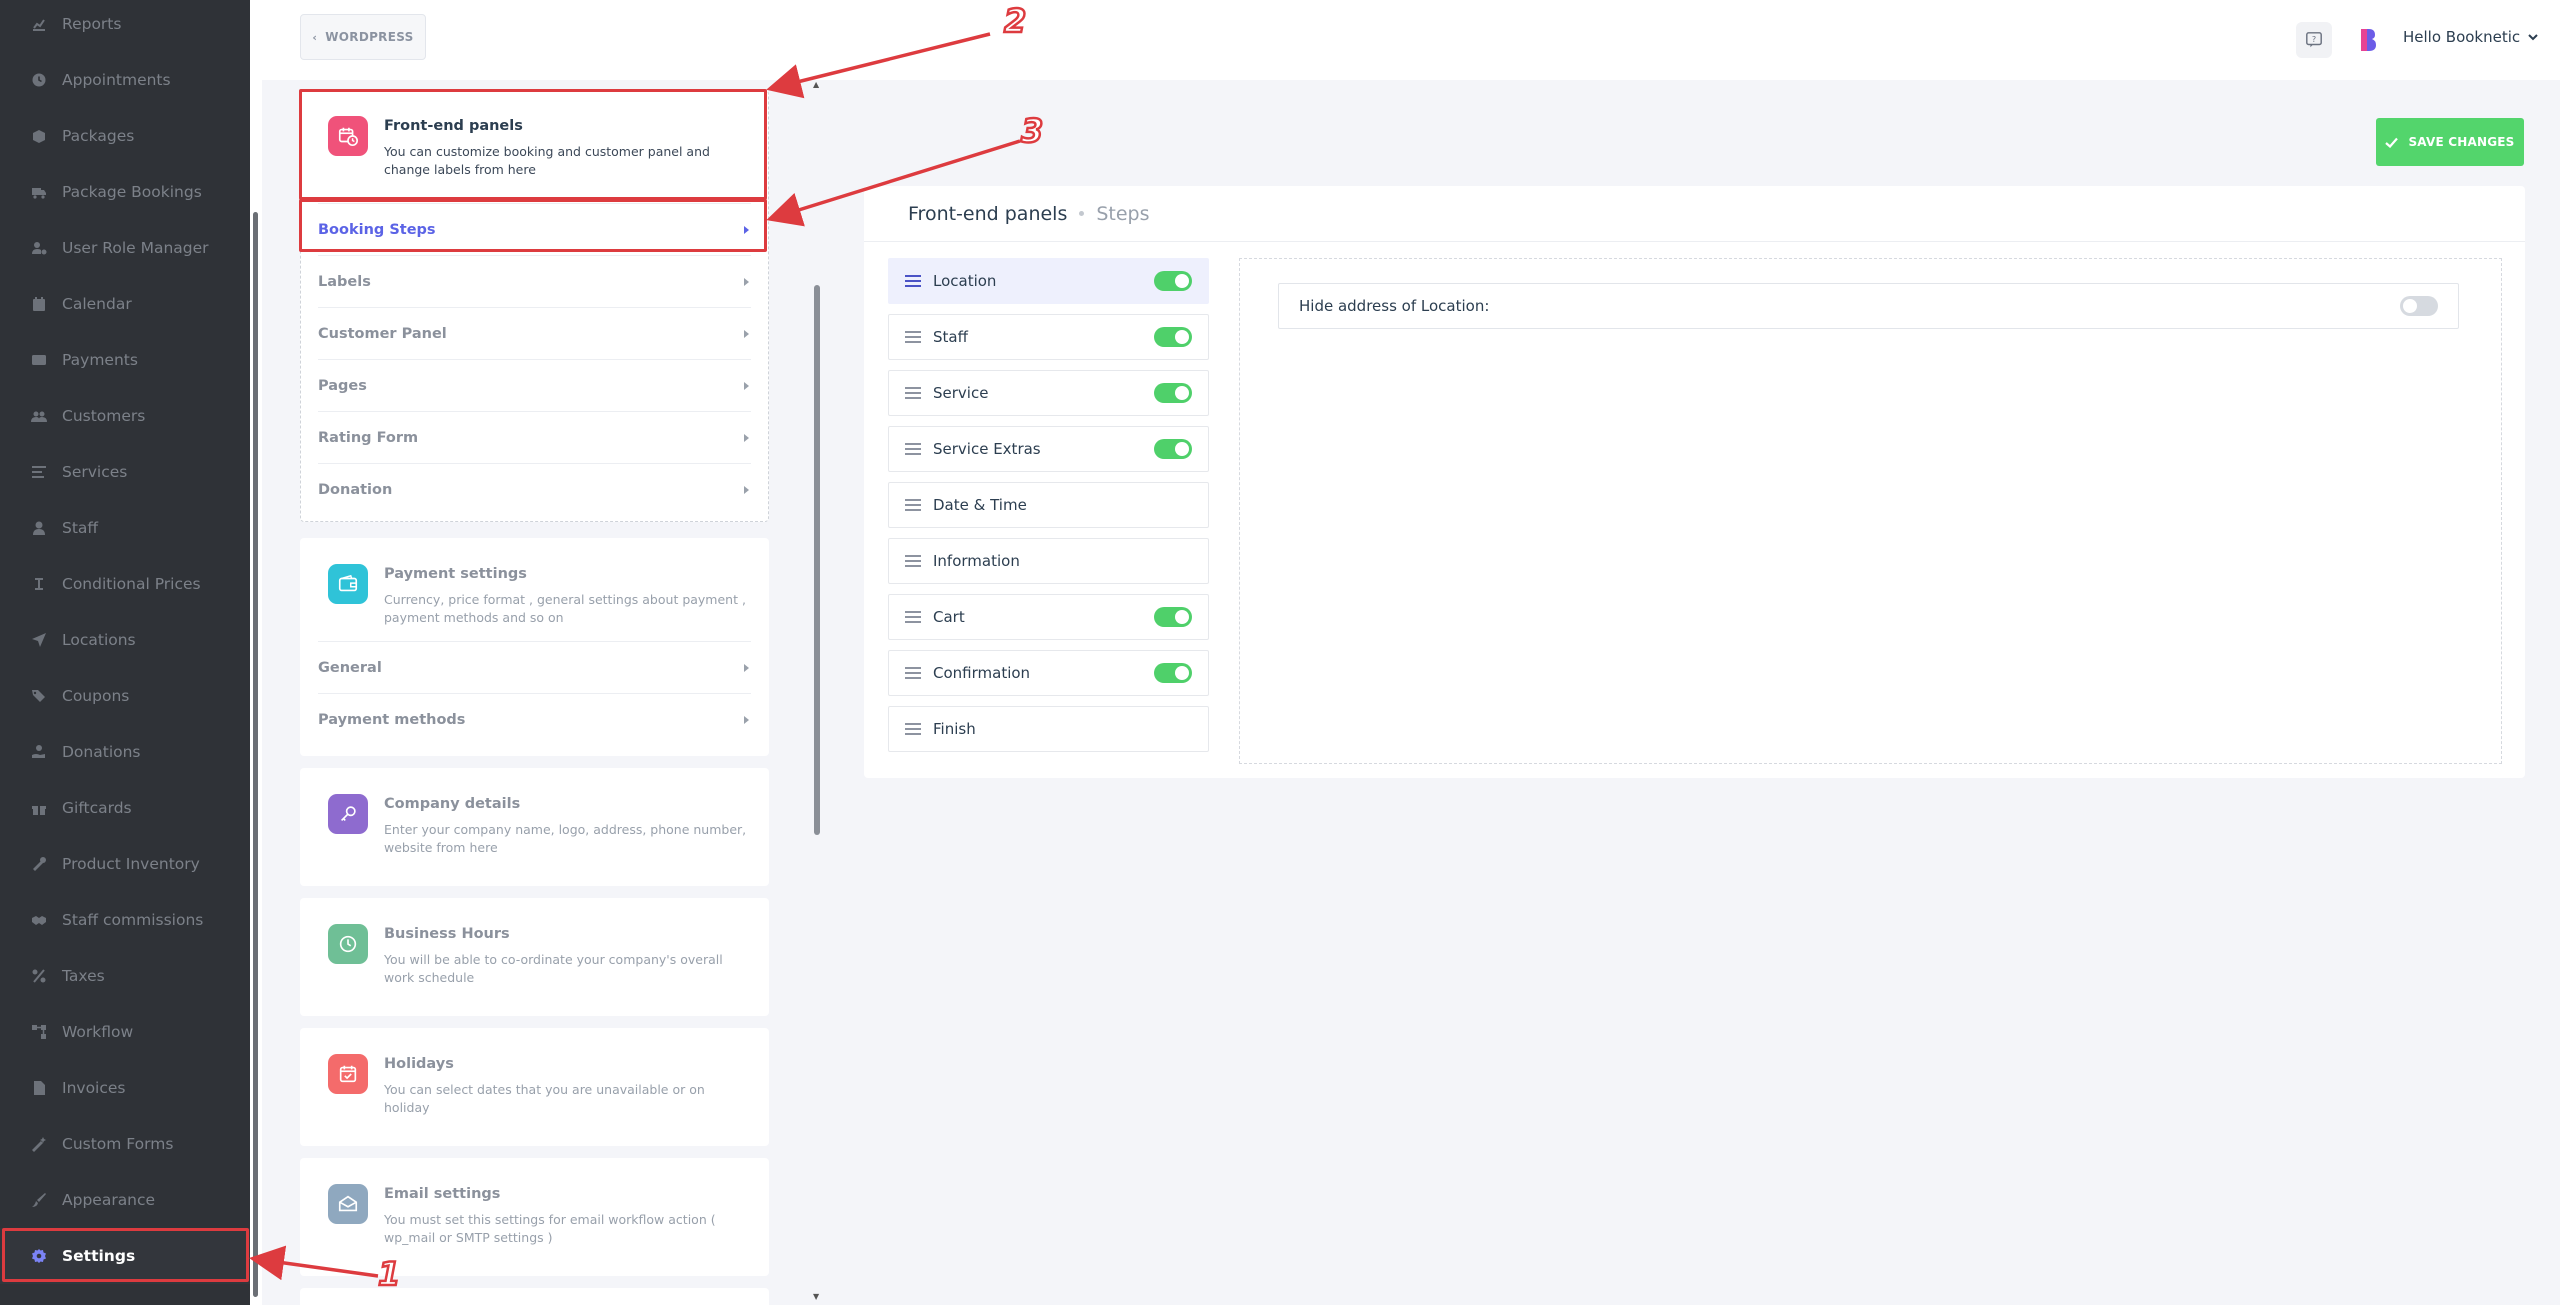 The image size is (2560, 1305). What do you see at coordinates (1048, 561) in the screenshot?
I see `step-information: Information` at bounding box center [1048, 561].